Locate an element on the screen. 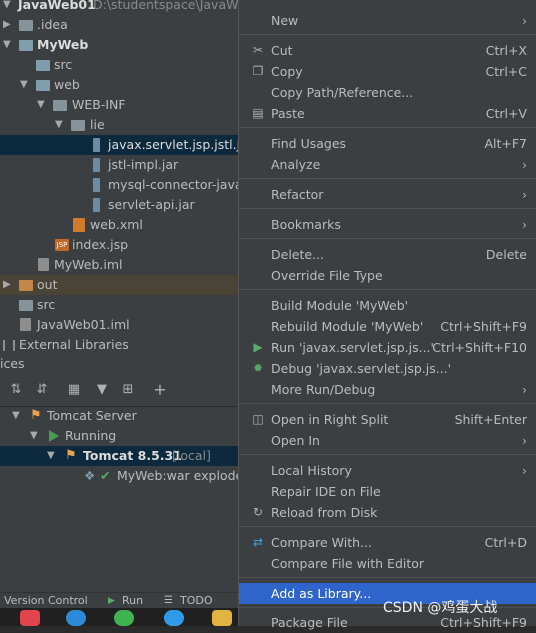  tree-item-myweb: ▼ MyWeb is located at coordinates (119, 45).